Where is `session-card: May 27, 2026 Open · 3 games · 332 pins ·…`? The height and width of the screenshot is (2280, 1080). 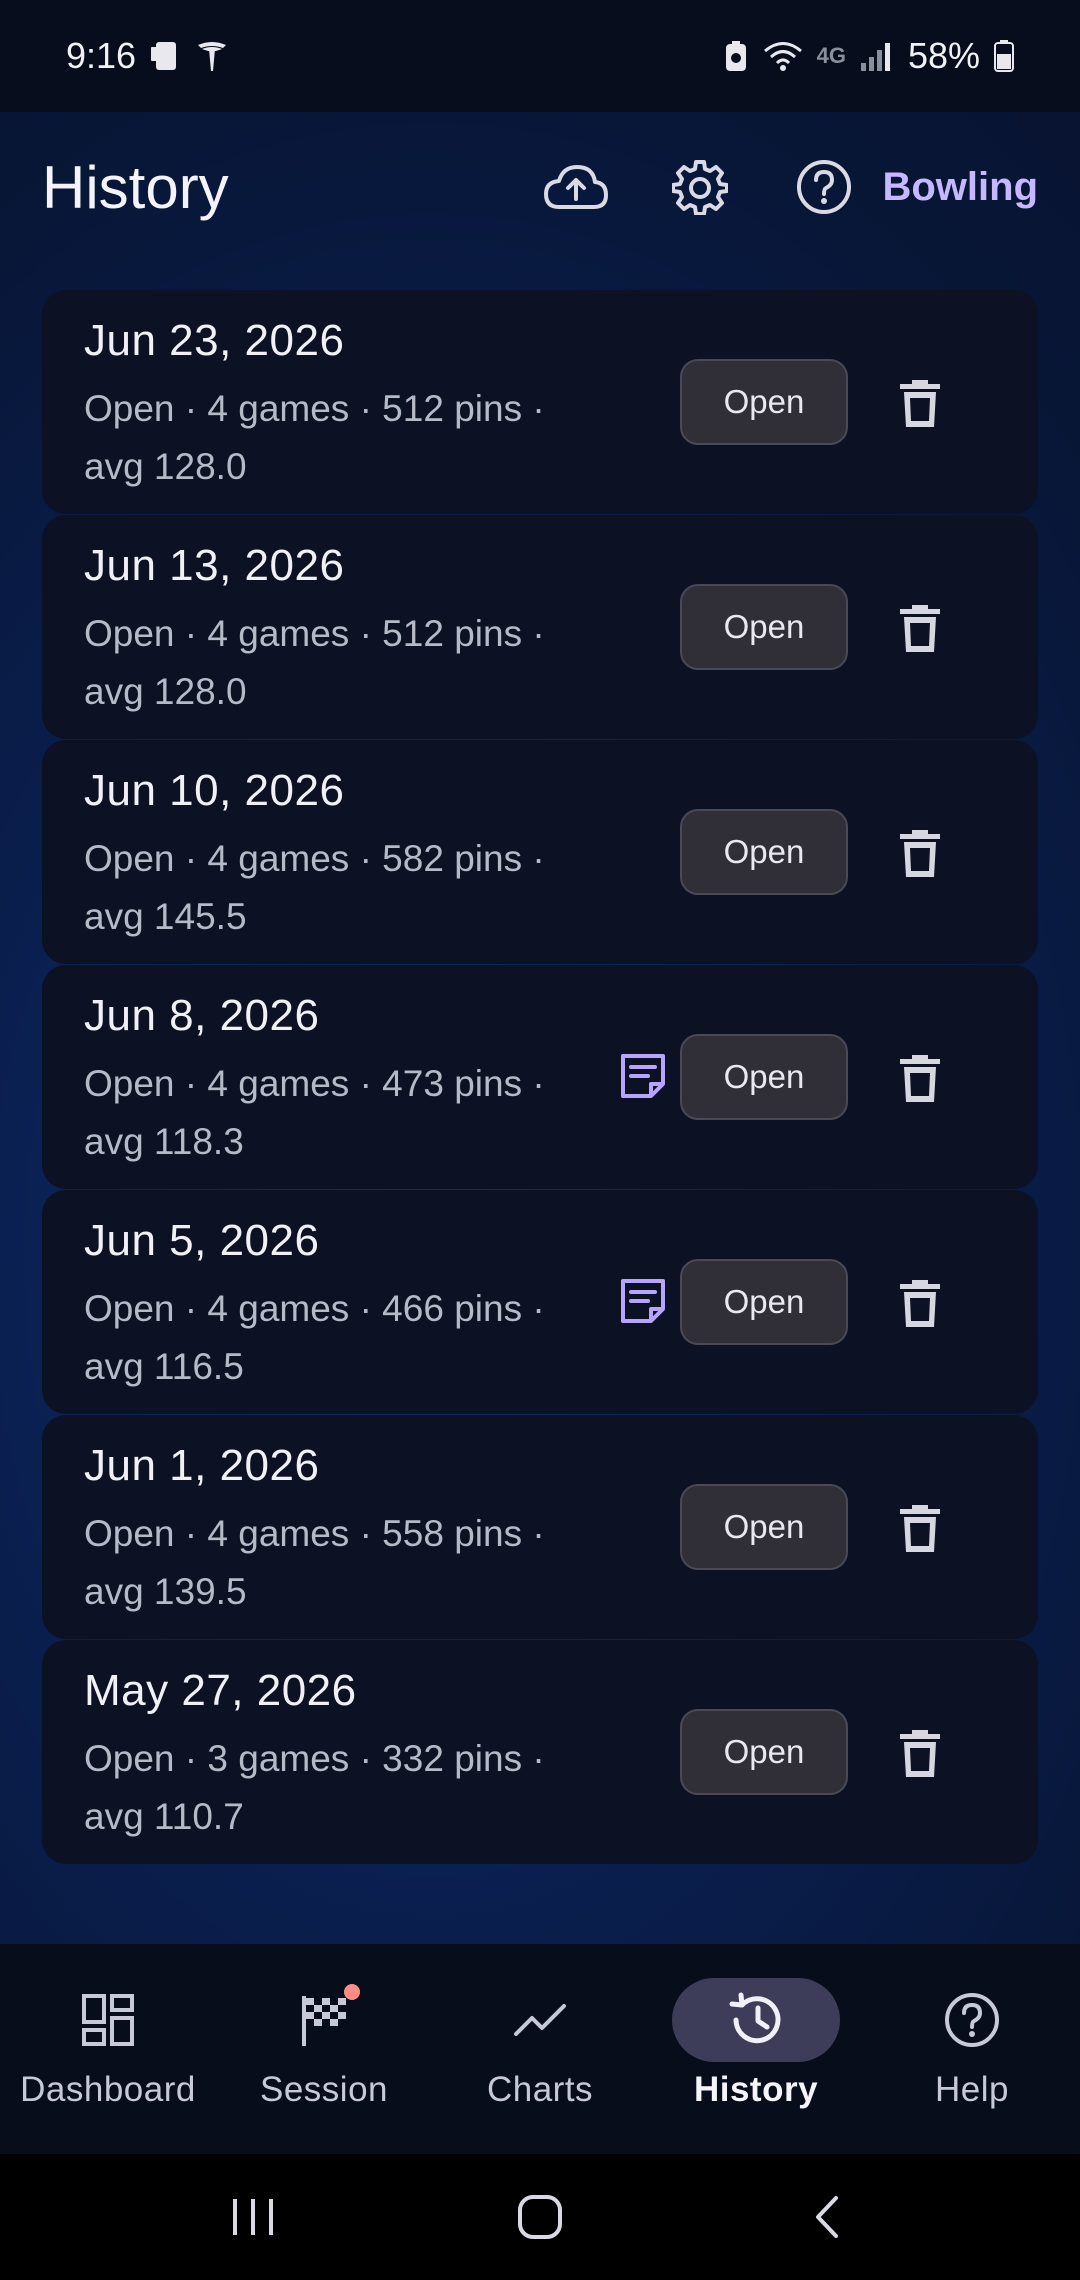 session-card: May 27, 2026 Open · 3 games · 332 pins ·… is located at coordinates (540, 1752).